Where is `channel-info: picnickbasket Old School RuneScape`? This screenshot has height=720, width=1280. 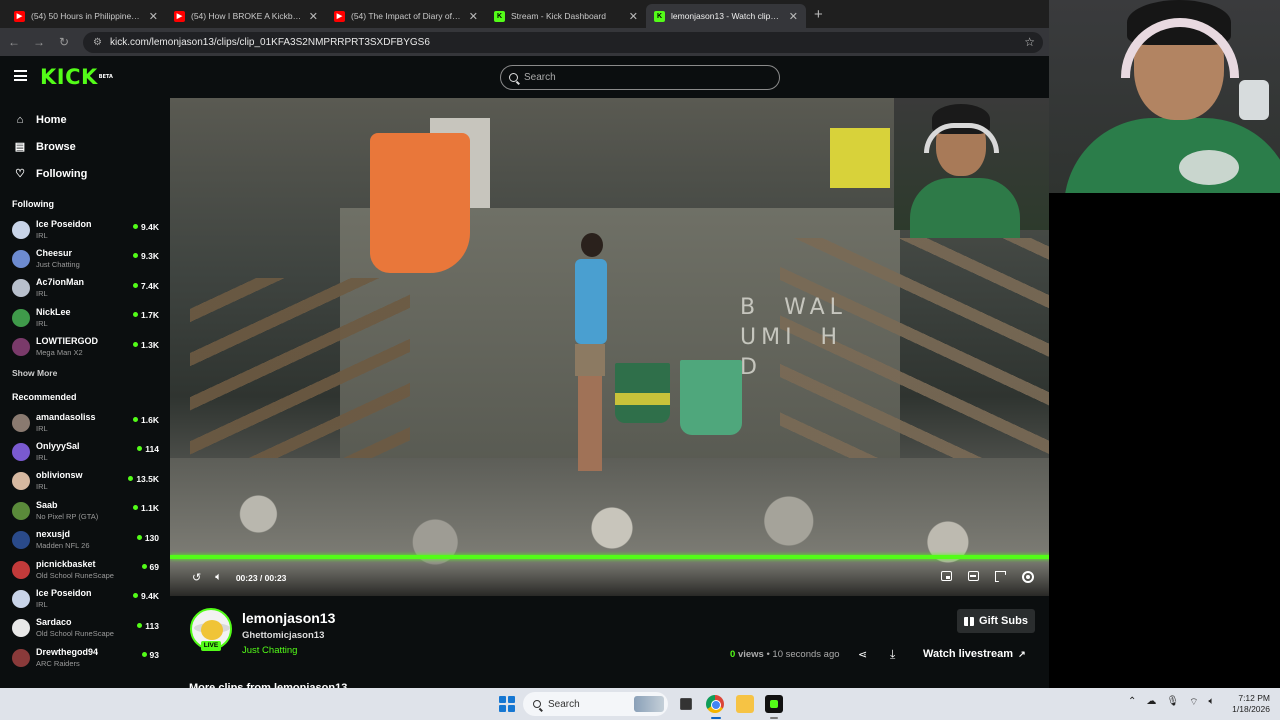 channel-info: picnickbasket Old School RuneScape is located at coordinates (75, 570).